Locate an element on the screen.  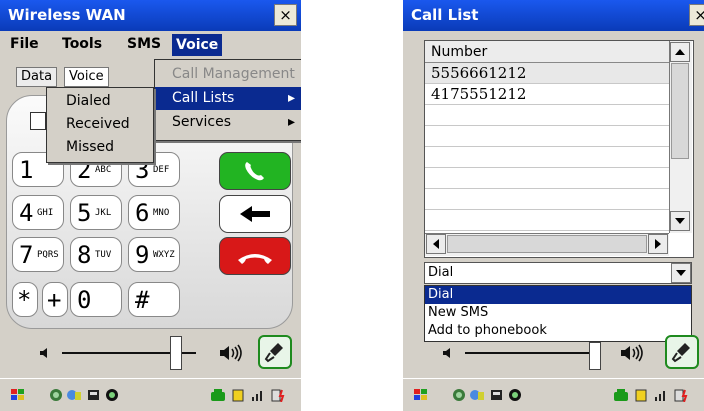
scroll-left-button is located at coordinates (436, 244).